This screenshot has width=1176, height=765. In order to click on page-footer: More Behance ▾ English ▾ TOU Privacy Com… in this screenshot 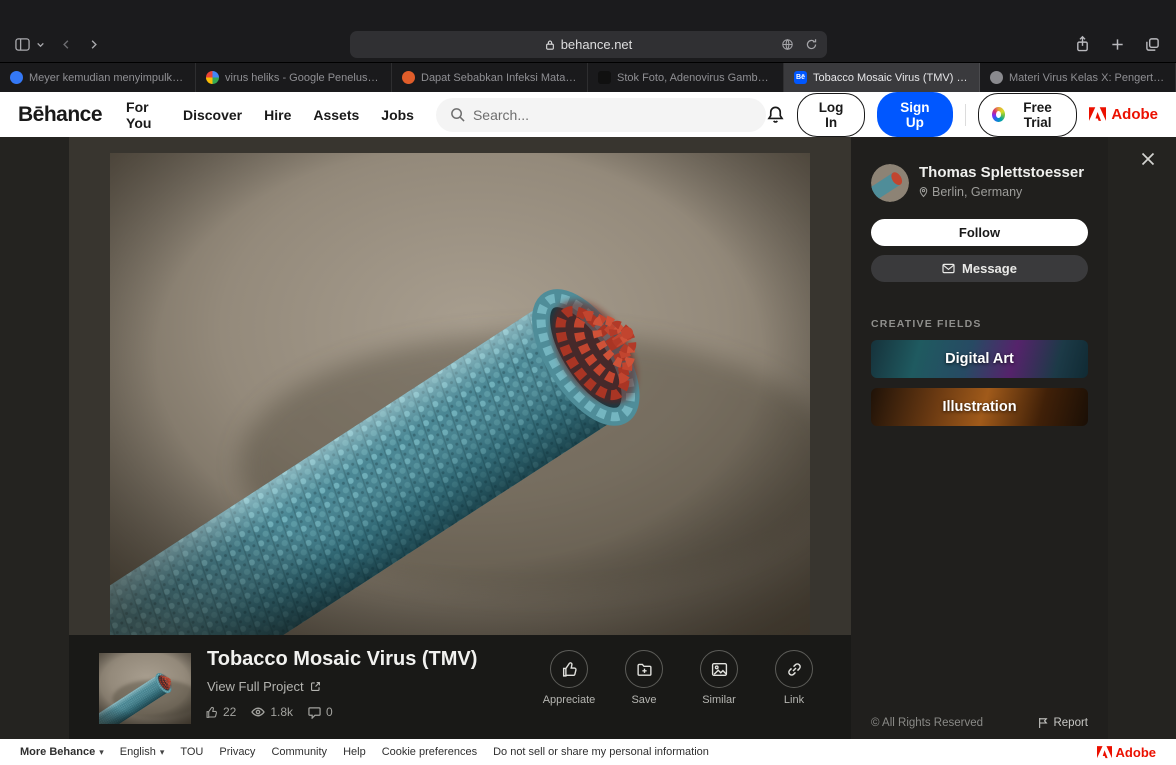, I will do `click(588, 752)`.